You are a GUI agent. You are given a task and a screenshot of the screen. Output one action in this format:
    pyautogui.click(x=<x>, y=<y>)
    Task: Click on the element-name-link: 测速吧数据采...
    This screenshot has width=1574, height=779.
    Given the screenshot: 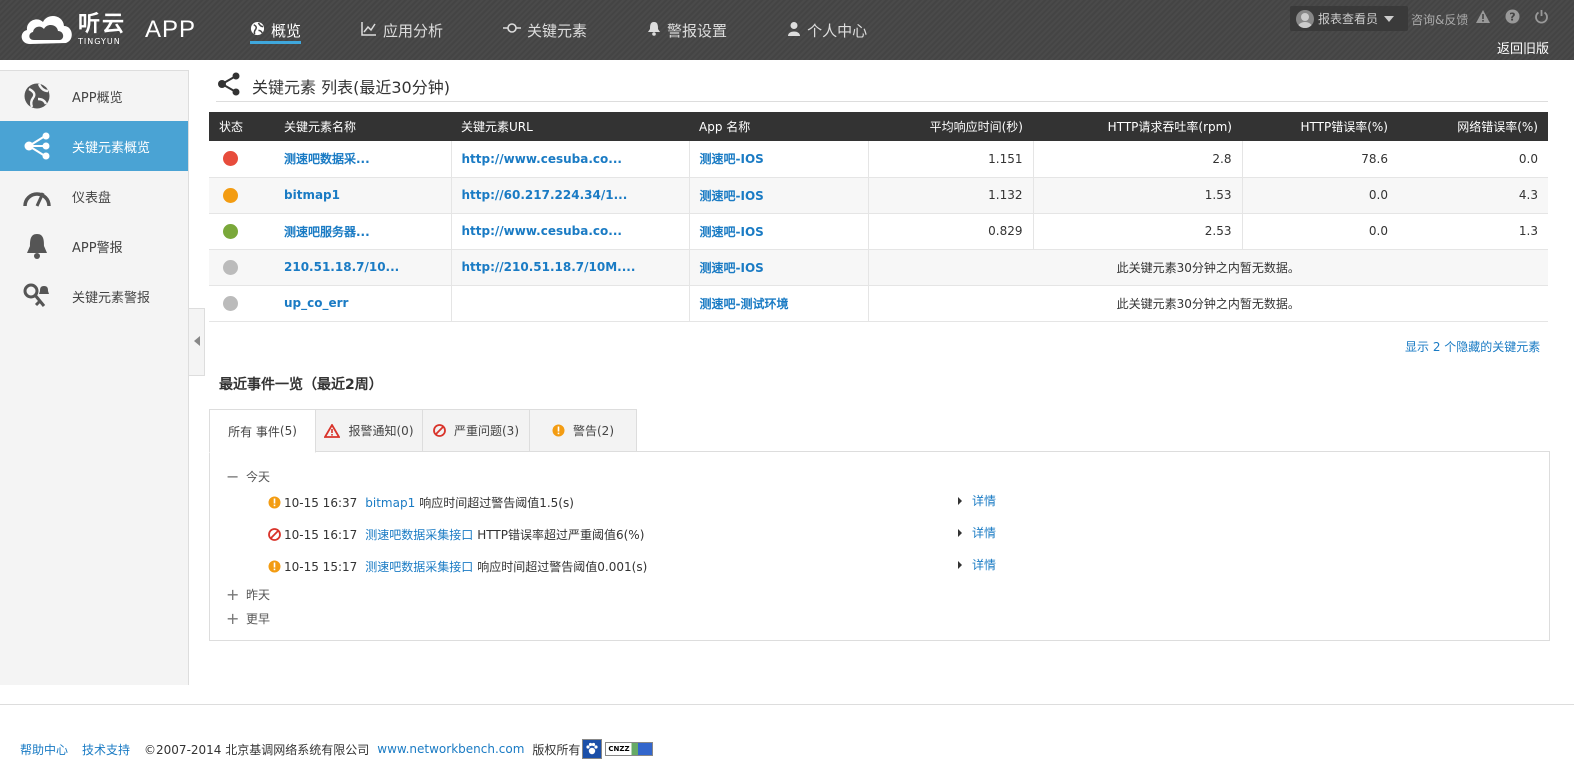 What is the action you would take?
    pyautogui.click(x=327, y=159)
    